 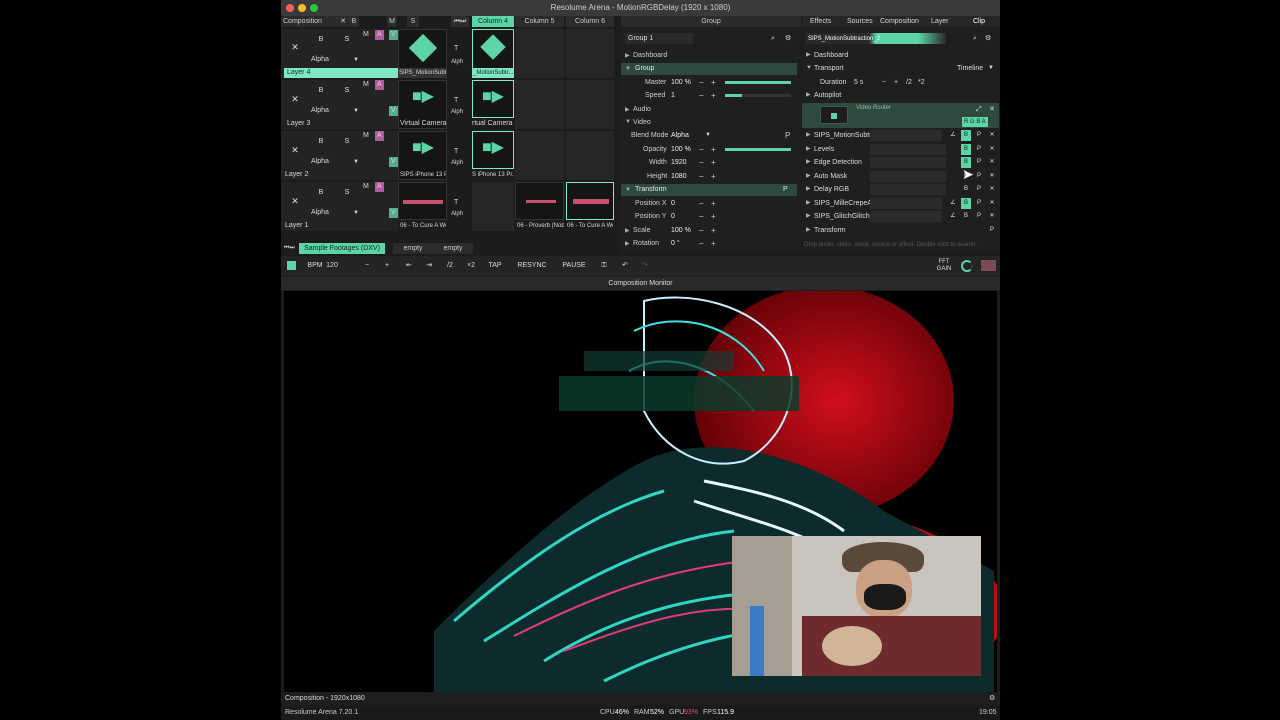 I want to click on tab-layer: Layer, so click(x=940, y=22).